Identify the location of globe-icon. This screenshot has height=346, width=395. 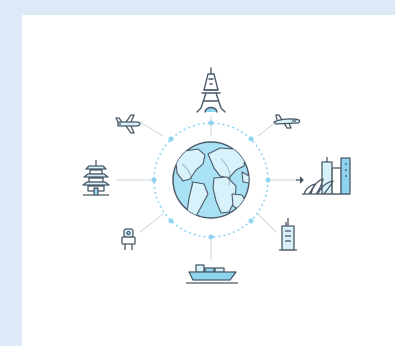
(211, 180).